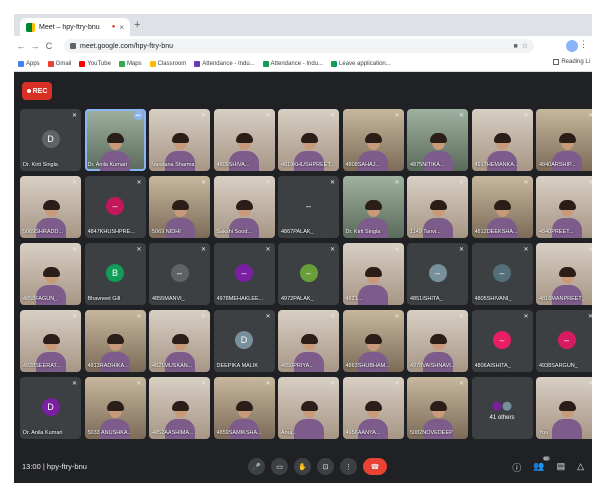 Image resolution: width=592 pixels, height=483 pixels. Describe the element at coordinates (571, 62) in the screenshot. I see `reading-list-button: Reading Li` at that location.